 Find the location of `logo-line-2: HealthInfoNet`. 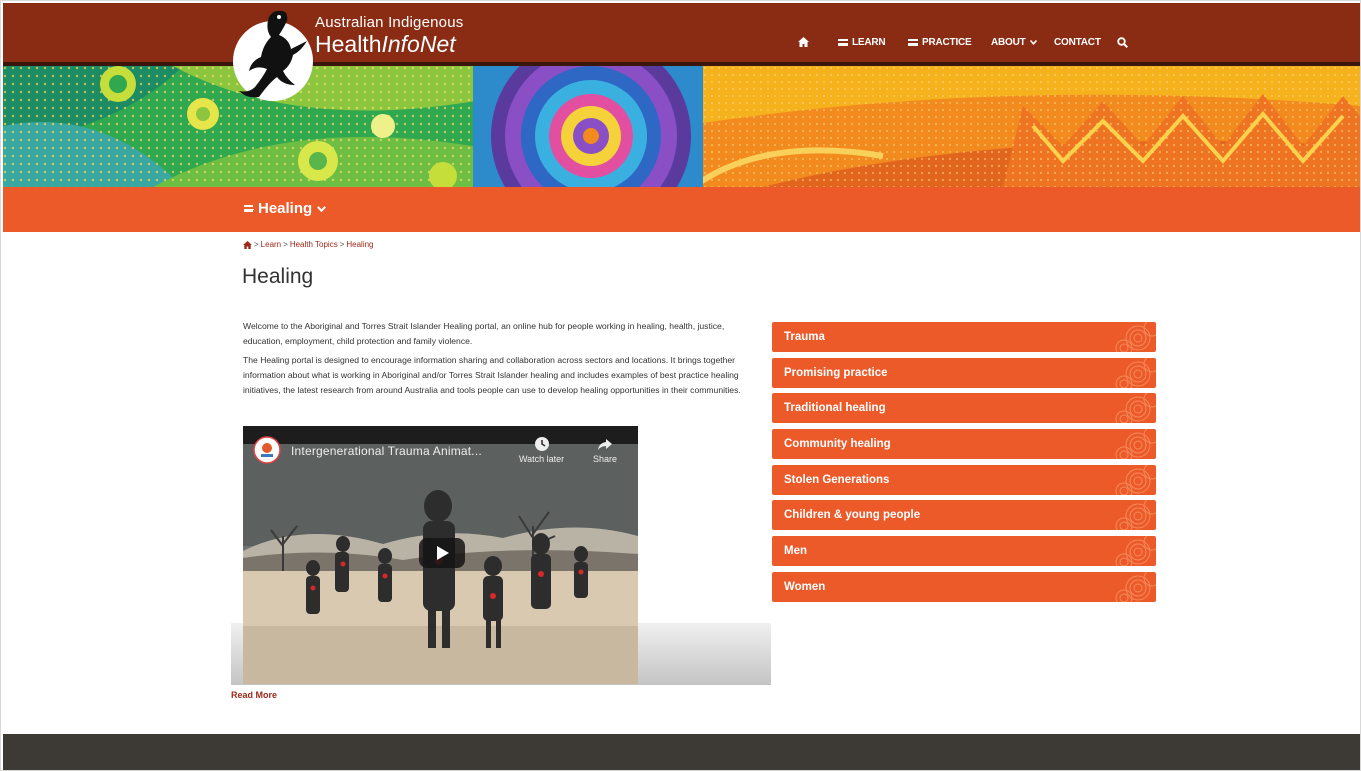

logo-line-2: HealthInfoNet is located at coordinates (385, 44).